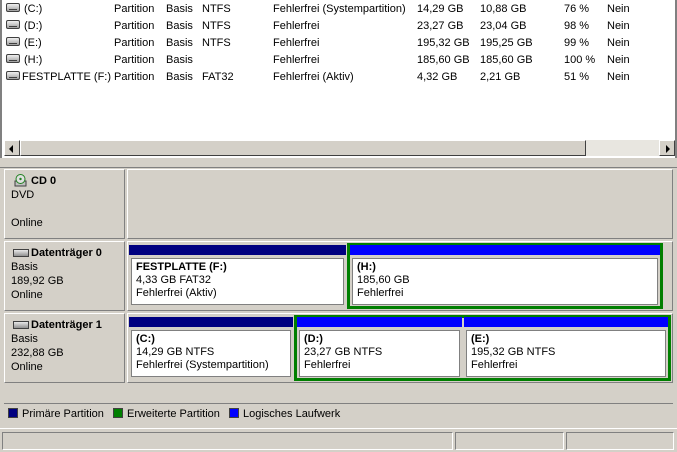 This screenshot has width=677, height=452. Describe the element at coordinates (145, 339) in the screenshot. I see `partition-name: (C:)` at that location.